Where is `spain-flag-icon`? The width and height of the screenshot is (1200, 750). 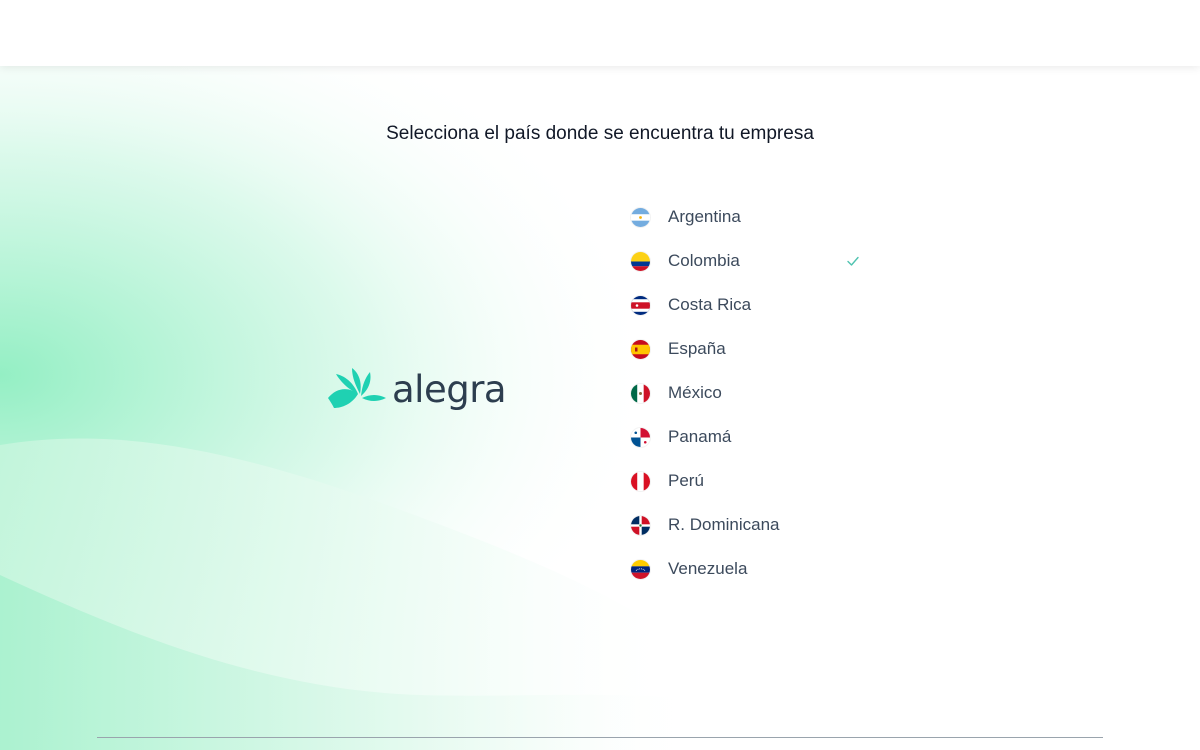 spain-flag-icon is located at coordinates (640, 349).